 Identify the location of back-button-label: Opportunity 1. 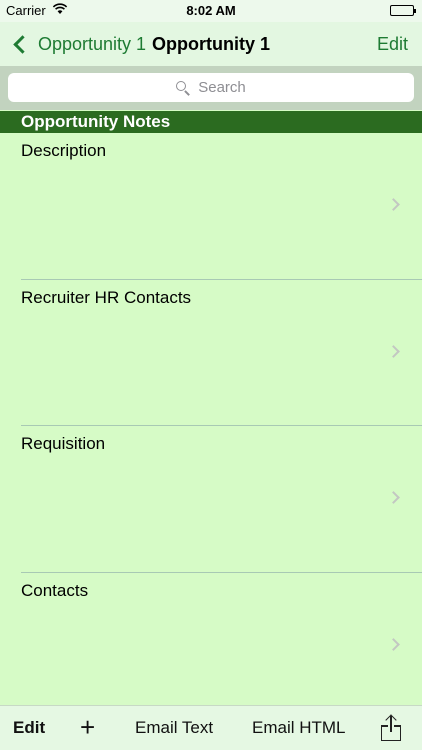
(92, 43).